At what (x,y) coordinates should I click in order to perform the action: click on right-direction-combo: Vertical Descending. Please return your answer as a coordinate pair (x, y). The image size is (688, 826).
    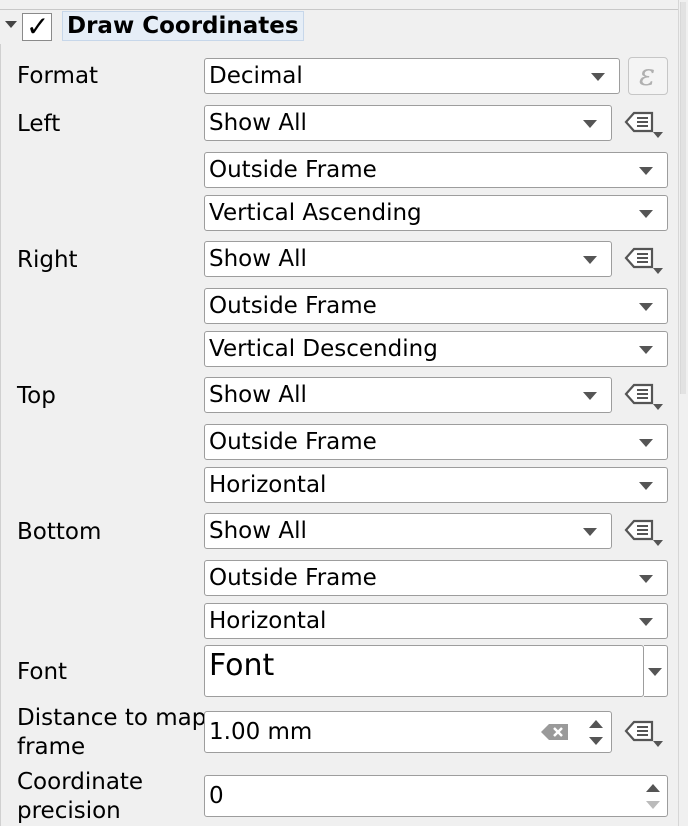
    Looking at the image, I should click on (436, 349).